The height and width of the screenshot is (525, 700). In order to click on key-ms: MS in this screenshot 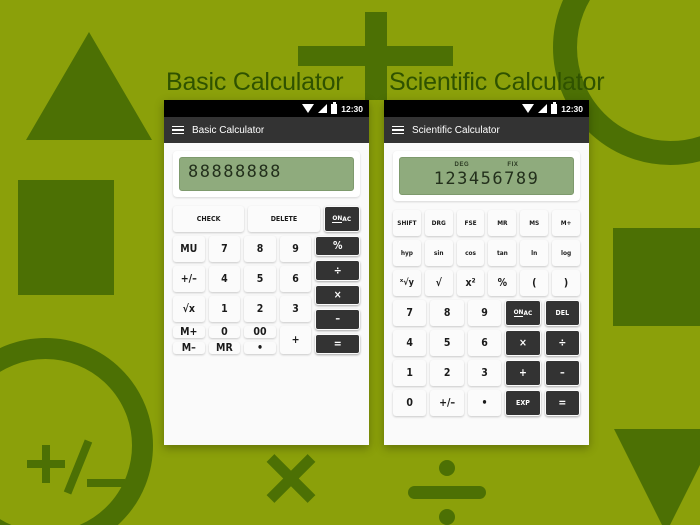, I will do `click(534, 223)`.